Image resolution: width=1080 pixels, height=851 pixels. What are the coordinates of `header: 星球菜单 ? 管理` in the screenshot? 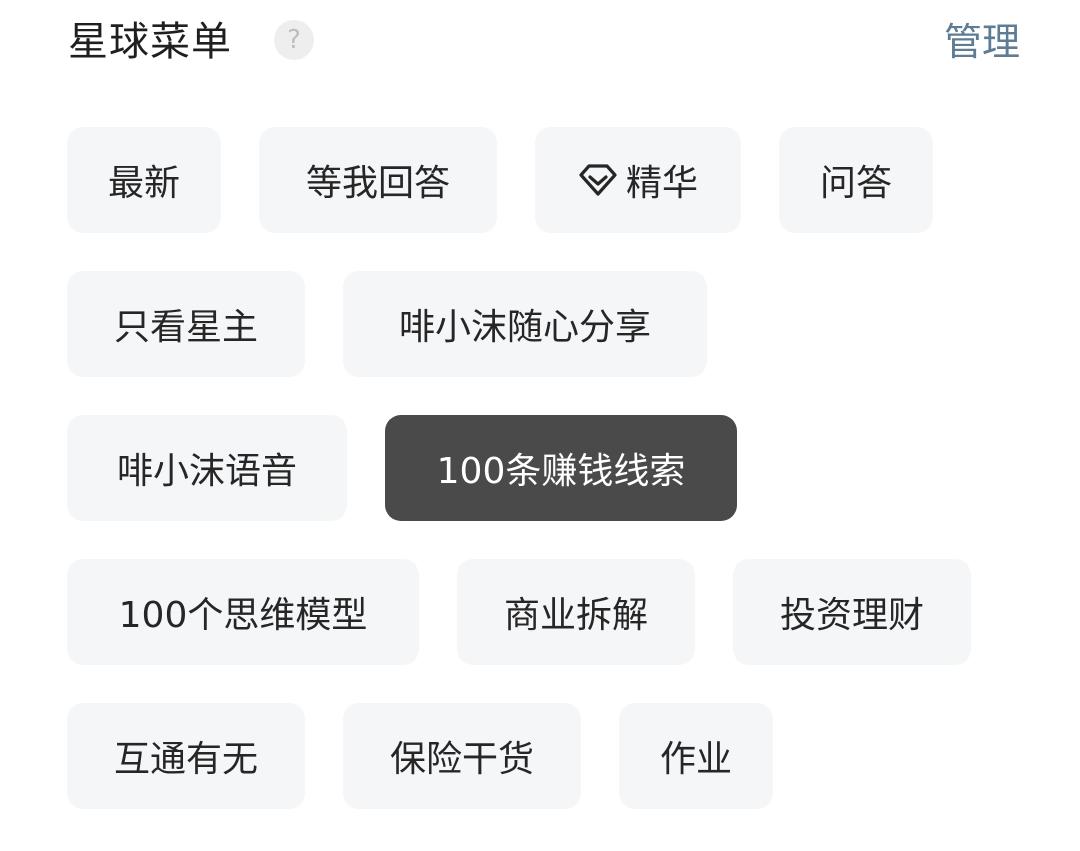 It's located at (544, 42).